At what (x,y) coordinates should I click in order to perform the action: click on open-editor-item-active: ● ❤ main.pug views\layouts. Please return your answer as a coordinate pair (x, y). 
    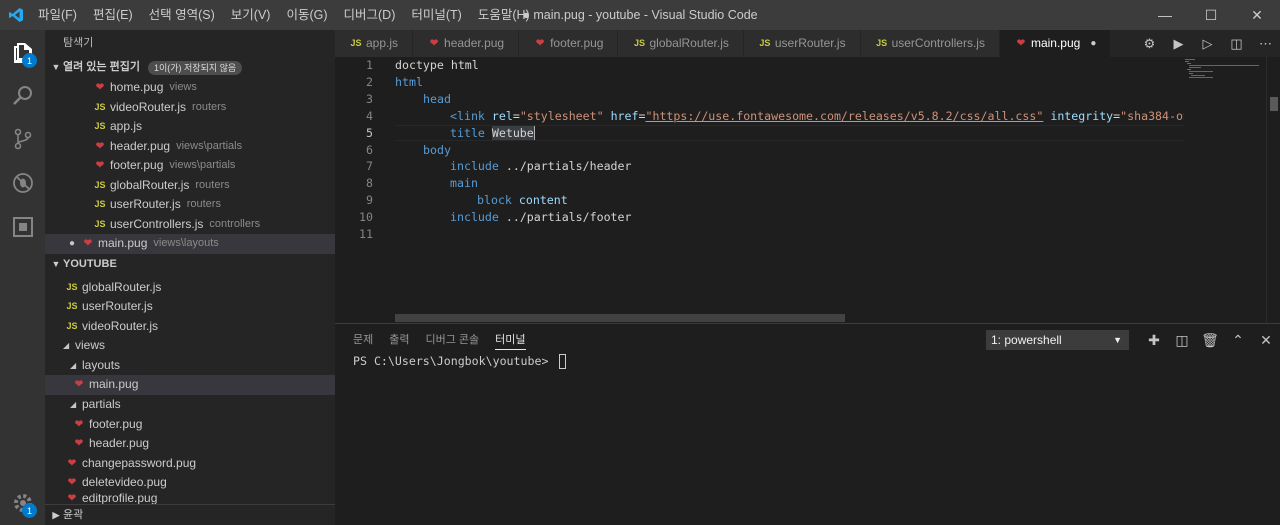
    Looking at the image, I should click on (190, 244).